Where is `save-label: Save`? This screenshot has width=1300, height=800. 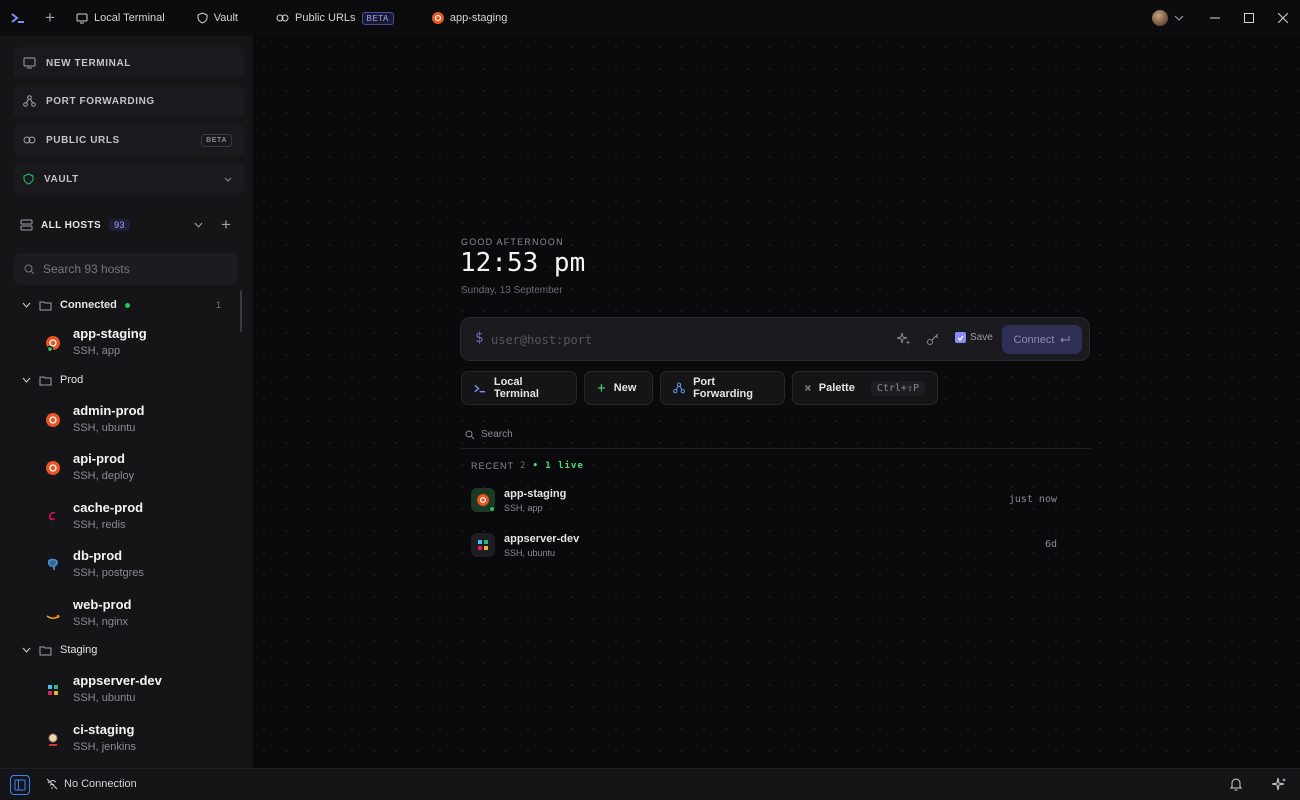
save-label: Save is located at coordinates (981, 337).